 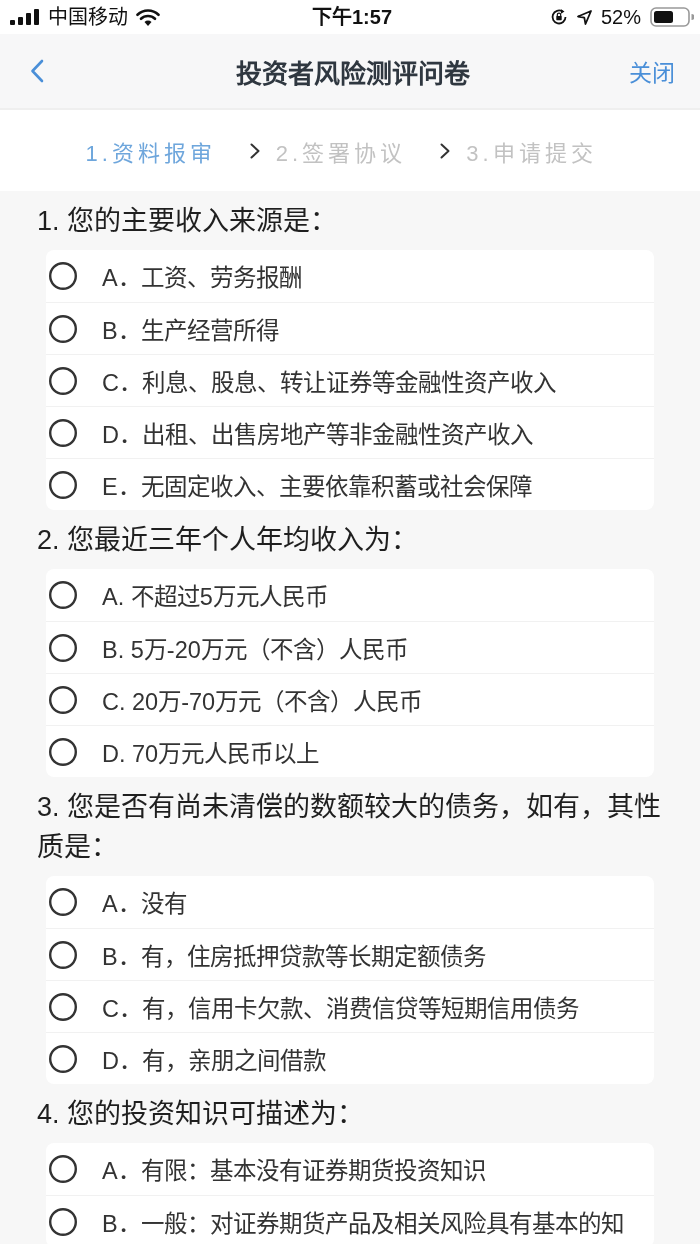 What do you see at coordinates (350, 751) in the screenshot?
I see `radio-option: D. 70万元人民币以上` at bounding box center [350, 751].